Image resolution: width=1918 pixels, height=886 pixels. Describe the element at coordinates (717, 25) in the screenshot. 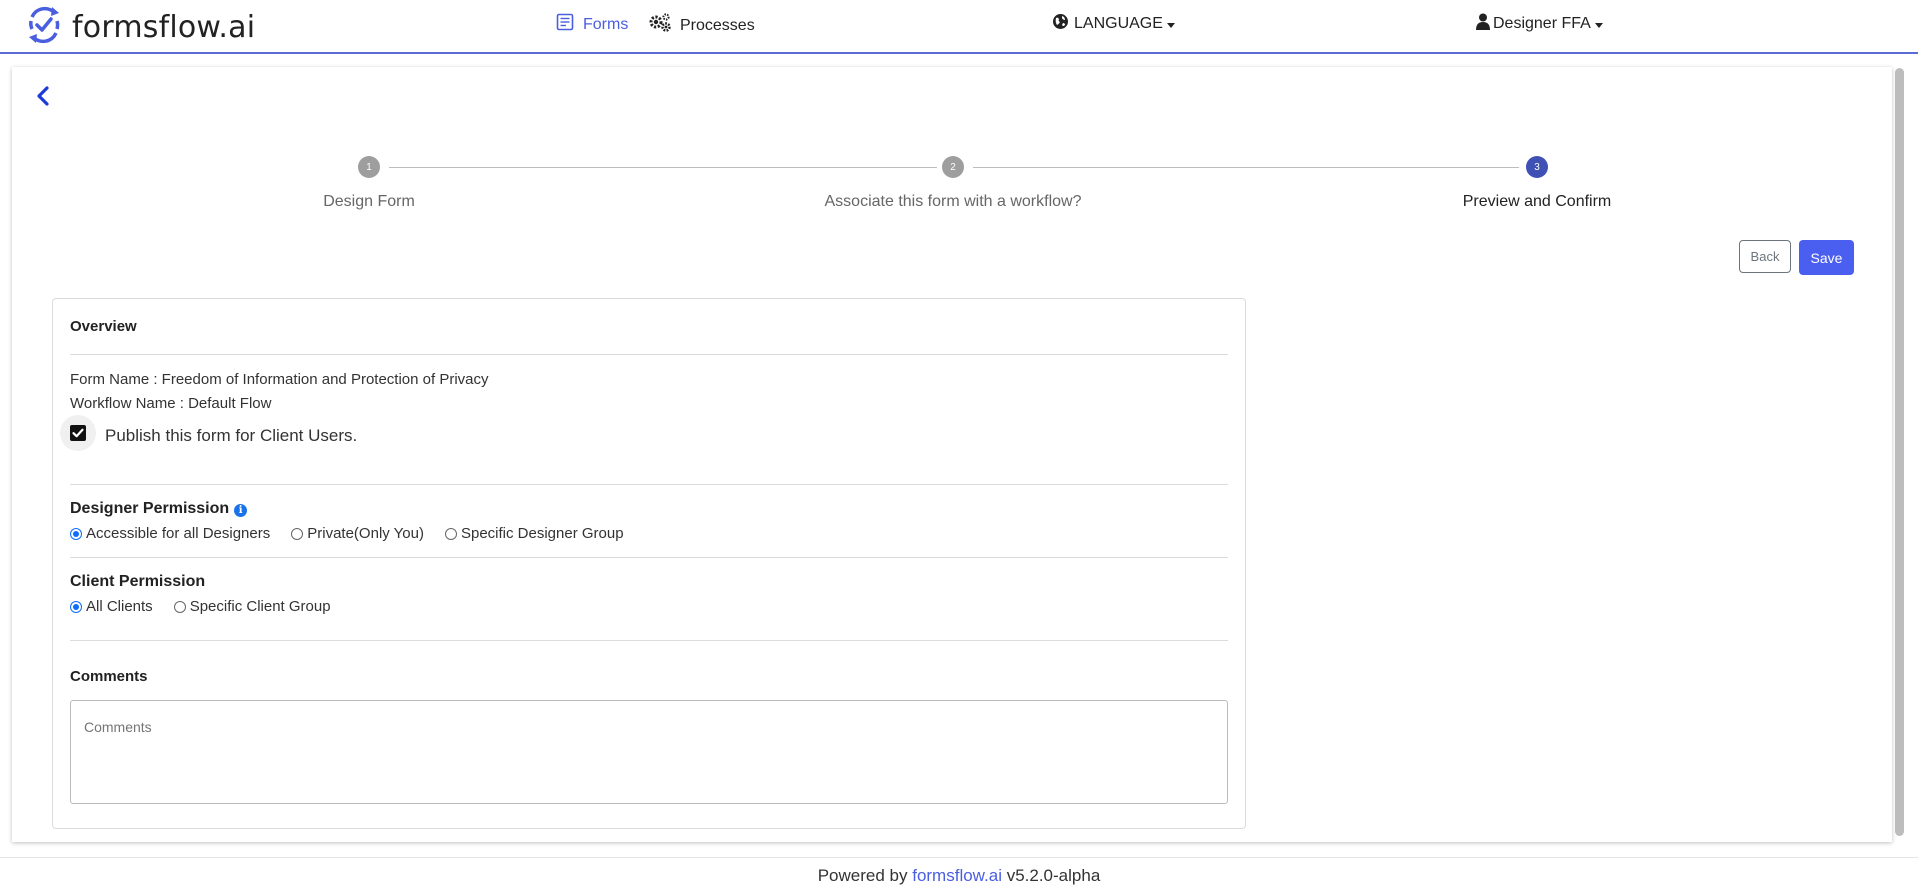

I see `nav-processes-label: Processes` at that location.